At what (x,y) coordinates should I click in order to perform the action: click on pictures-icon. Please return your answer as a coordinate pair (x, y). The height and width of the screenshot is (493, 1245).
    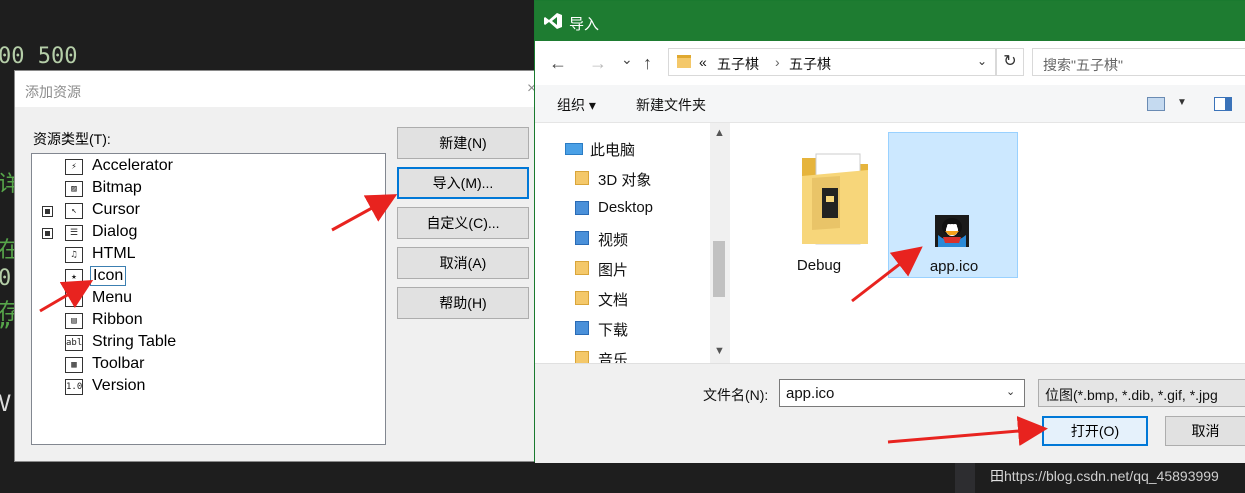
    Looking at the image, I should click on (582, 268).